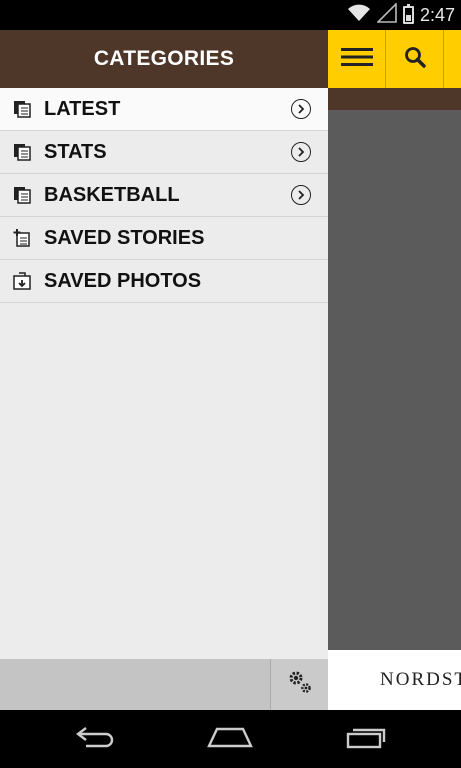 The height and width of the screenshot is (768, 461). I want to click on recents-button, so click(366, 739).